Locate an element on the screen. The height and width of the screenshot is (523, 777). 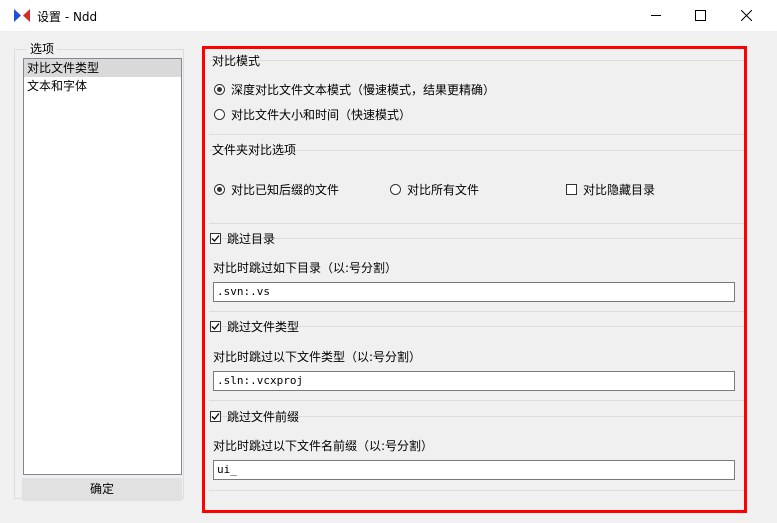
title-bar: 设置 - Ndd is located at coordinates (388, 15).